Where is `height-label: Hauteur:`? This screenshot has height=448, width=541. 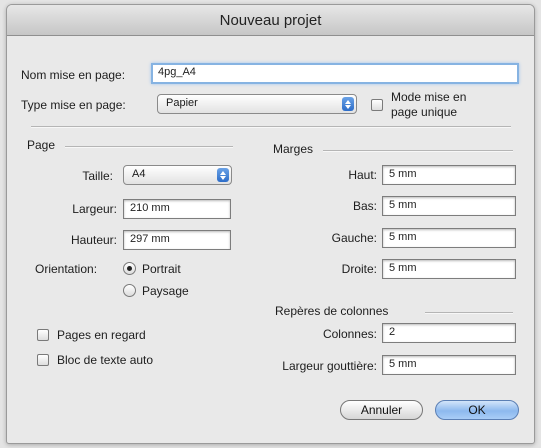 height-label: Hauteur: is located at coordinates (93, 240).